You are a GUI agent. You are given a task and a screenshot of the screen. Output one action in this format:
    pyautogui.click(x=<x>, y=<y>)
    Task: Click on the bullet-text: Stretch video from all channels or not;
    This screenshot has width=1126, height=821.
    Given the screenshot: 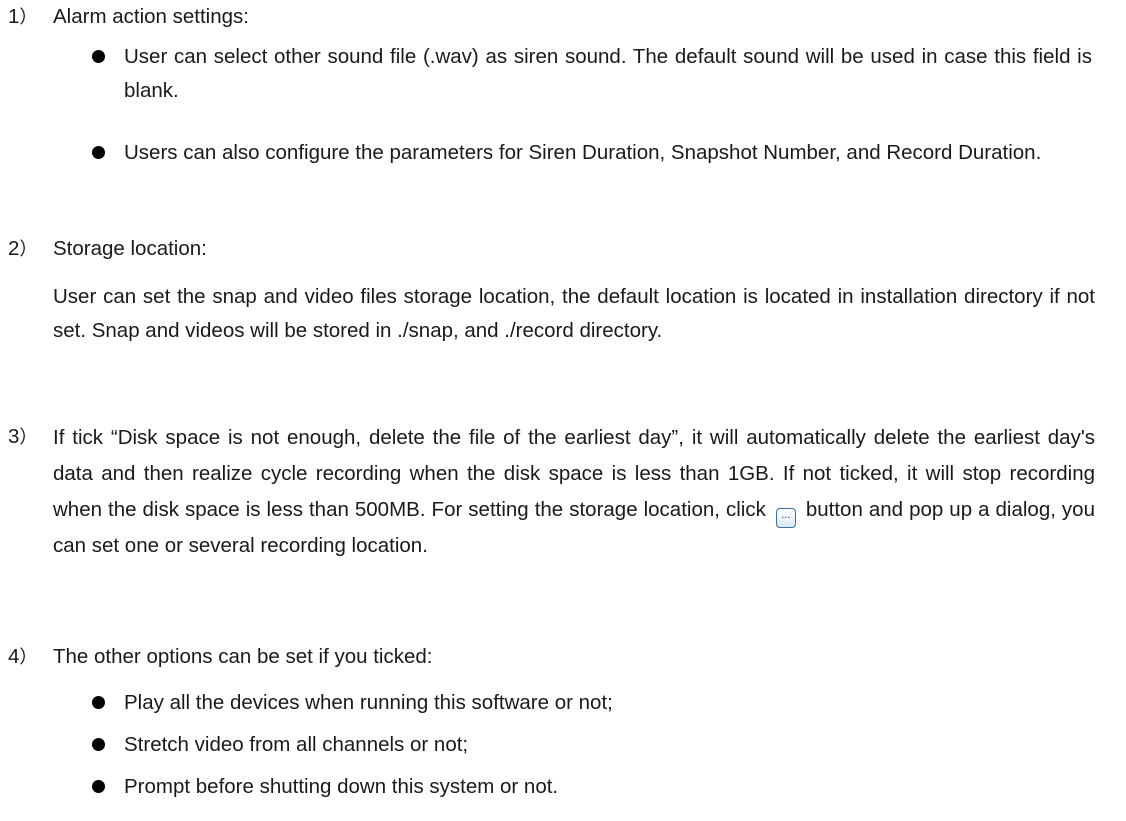 What is the action you would take?
    pyautogui.click(x=296, y=744)
    